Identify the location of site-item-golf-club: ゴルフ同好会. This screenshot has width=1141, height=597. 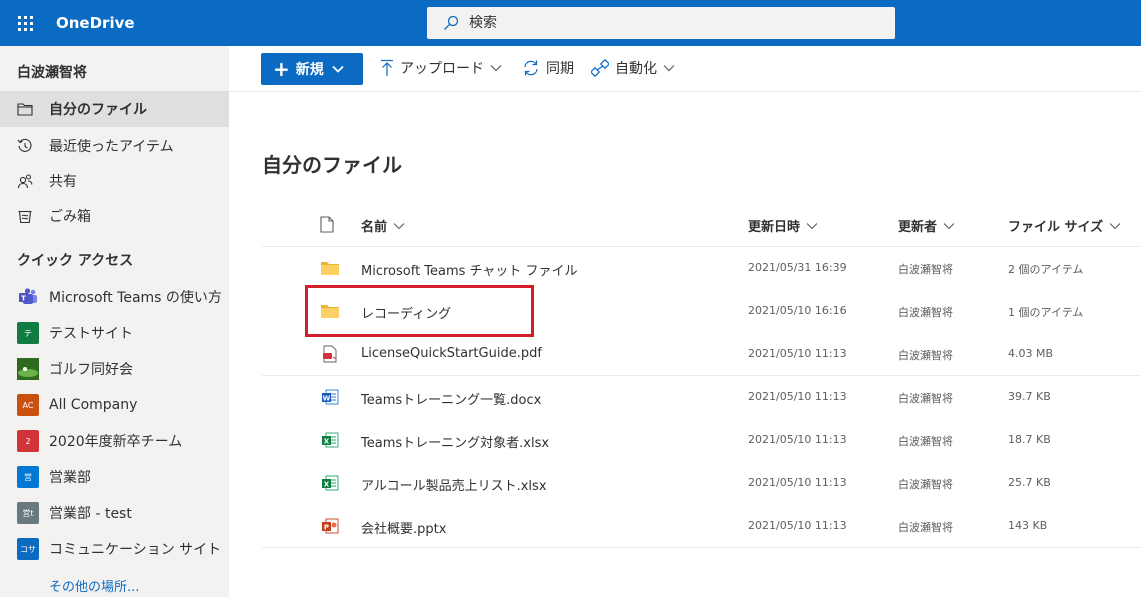
(114, 369).